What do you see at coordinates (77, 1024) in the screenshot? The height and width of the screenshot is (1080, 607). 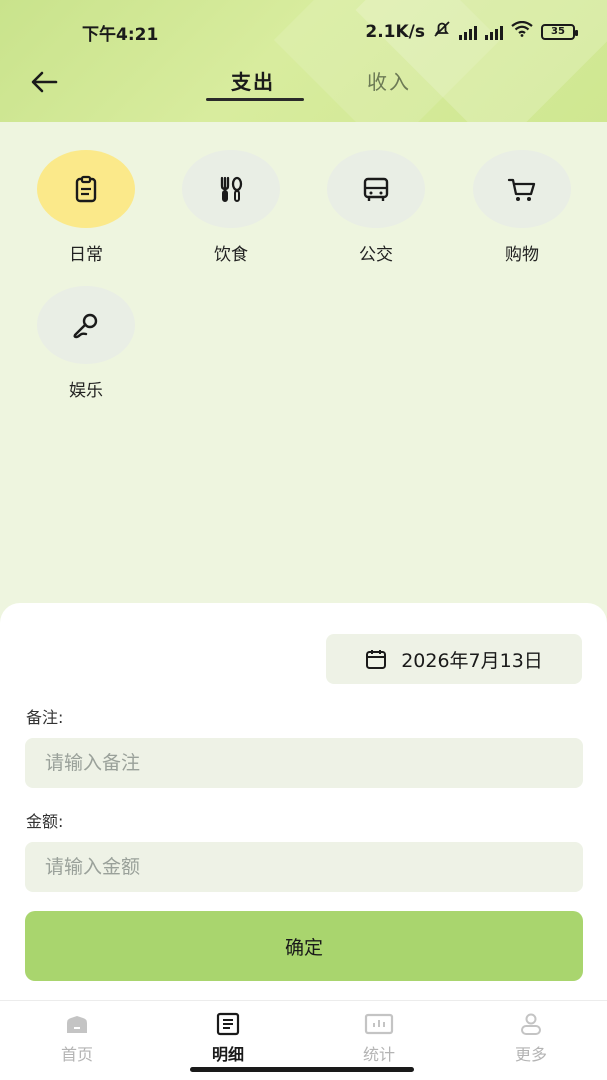 I see `home-icon` at bounding box center [77, 1024].